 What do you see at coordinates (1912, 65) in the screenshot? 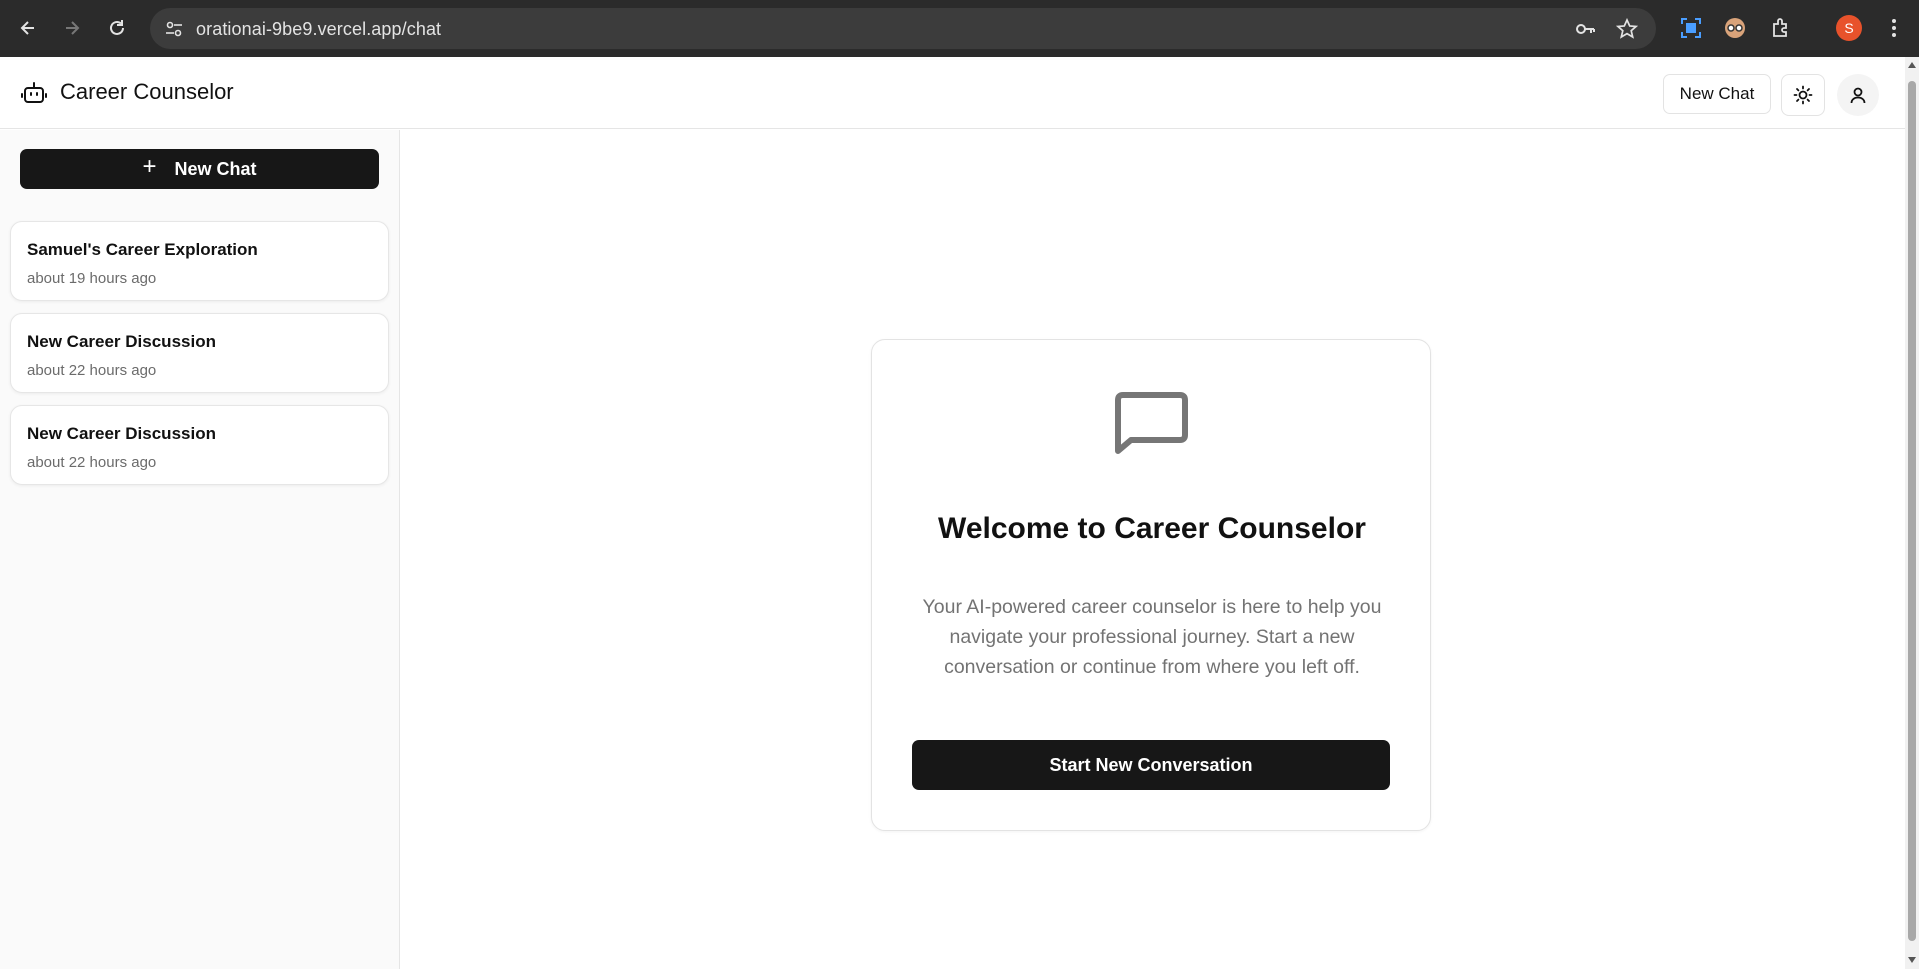
I see `scroll-up-arrow-icon` at bounding box center [1912, 65].